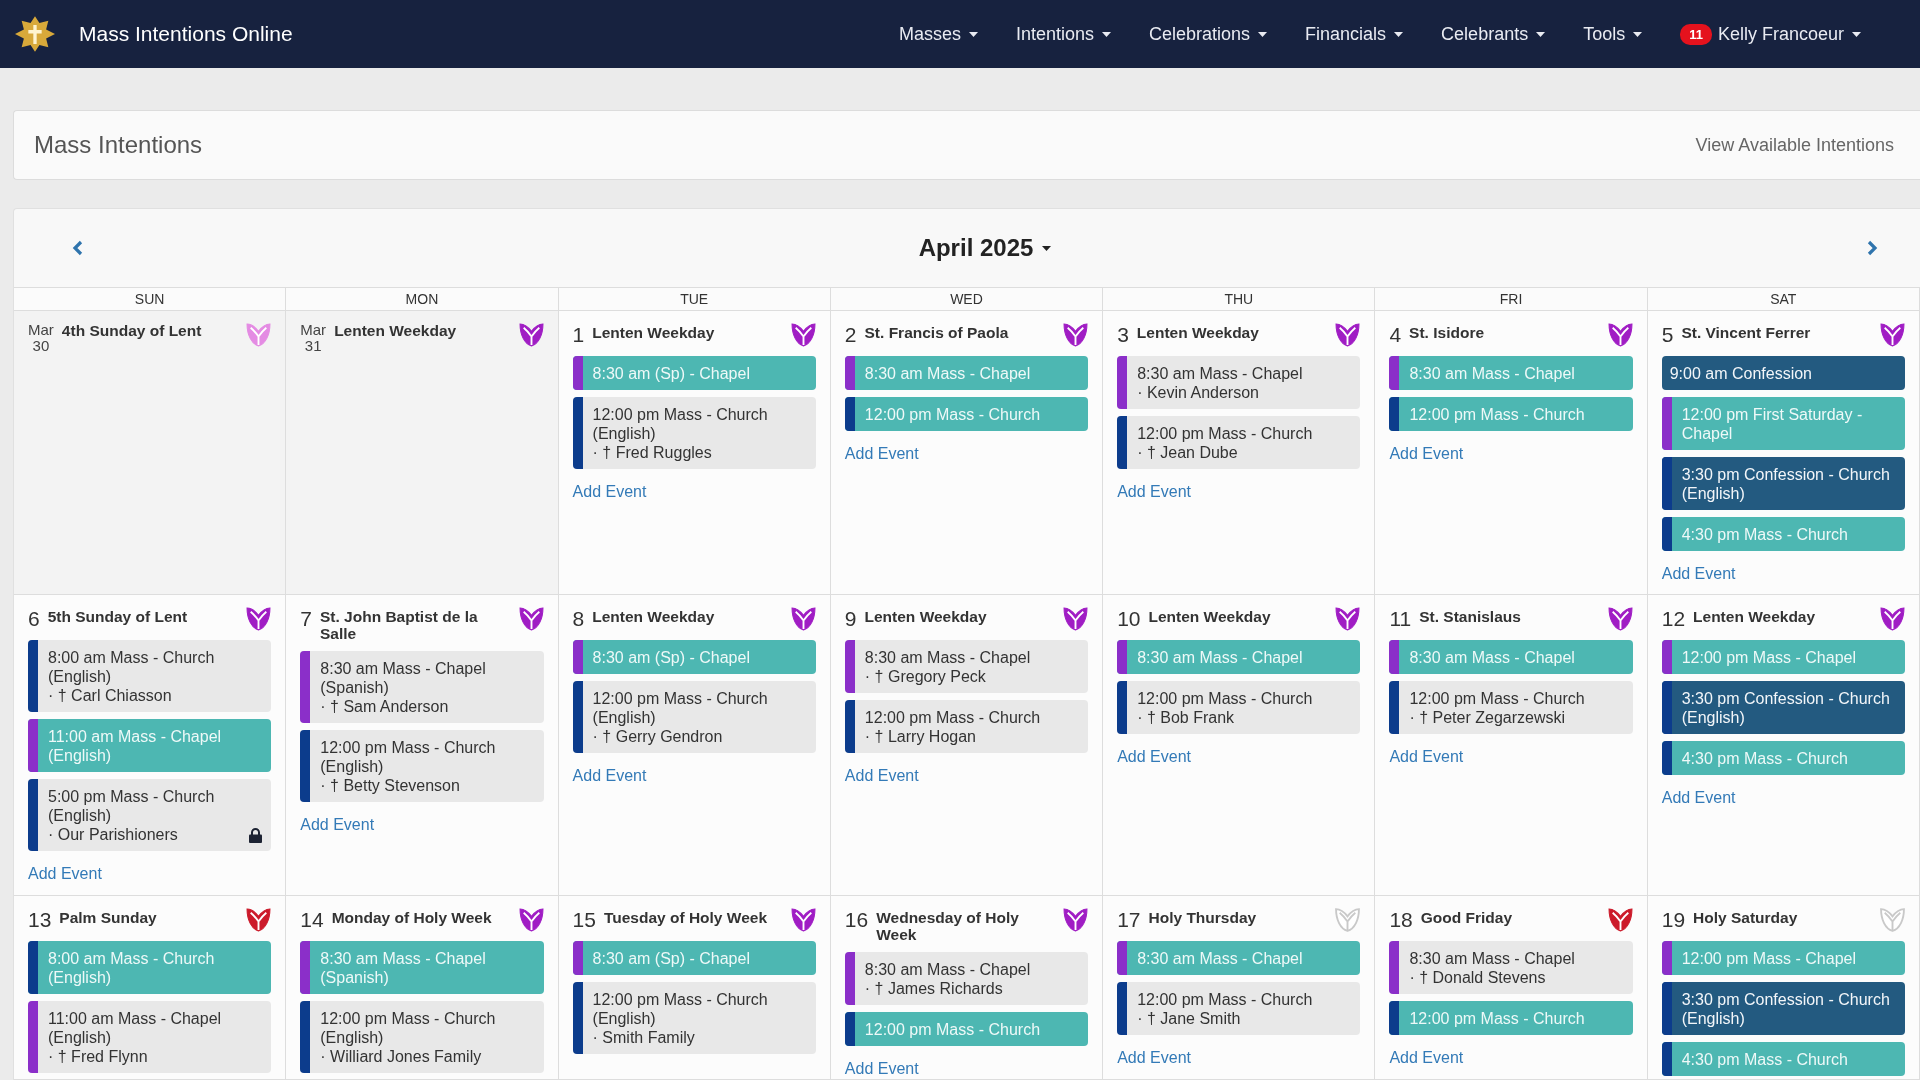 The width and height of the screenshot is (1920, 1080). I want to click on event-card: 8:30 am Mass - Chapel · Kevin Anderson, so click(1239, 382).